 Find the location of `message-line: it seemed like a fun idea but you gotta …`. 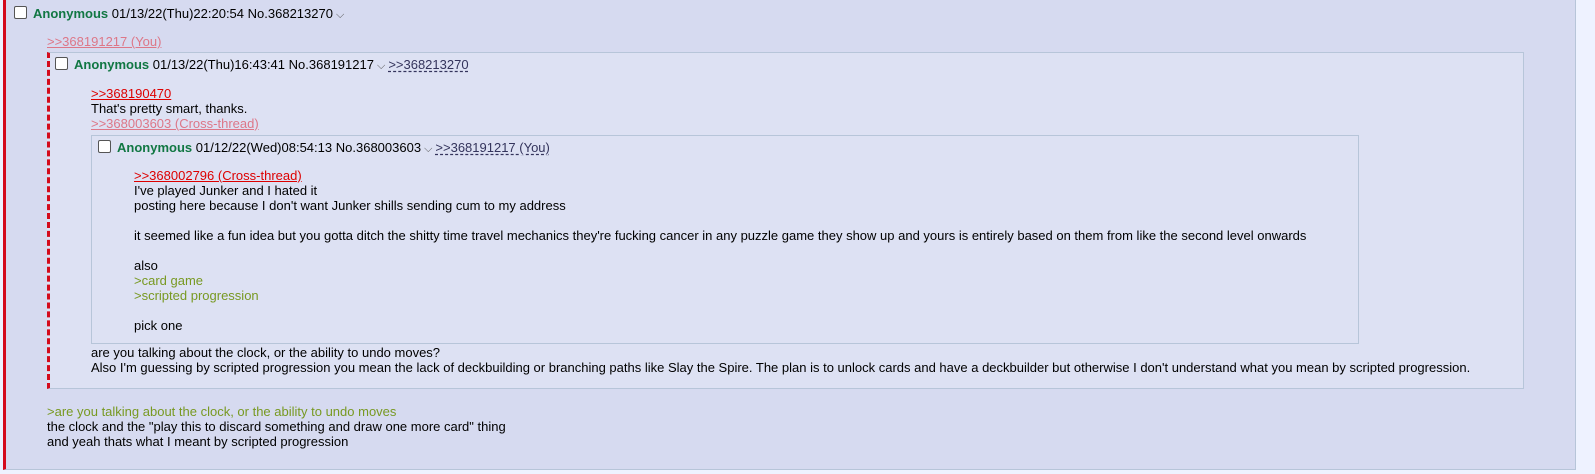

message-line: it seemed like a fun idea but you gotta … is located at coordinates (720, 235).